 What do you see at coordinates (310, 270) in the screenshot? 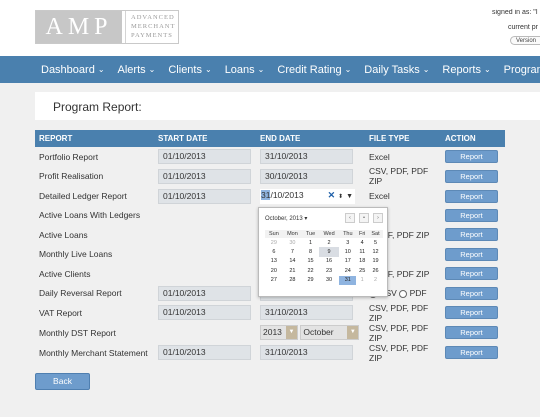
I see `calendar-day: 22` at bounding box center [310, 270].